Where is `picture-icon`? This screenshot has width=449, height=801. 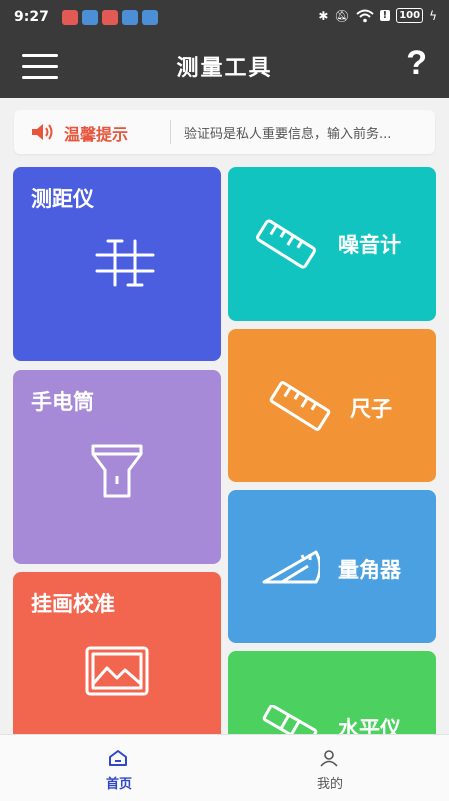
picture-icon is located at coordinates (117, 671).